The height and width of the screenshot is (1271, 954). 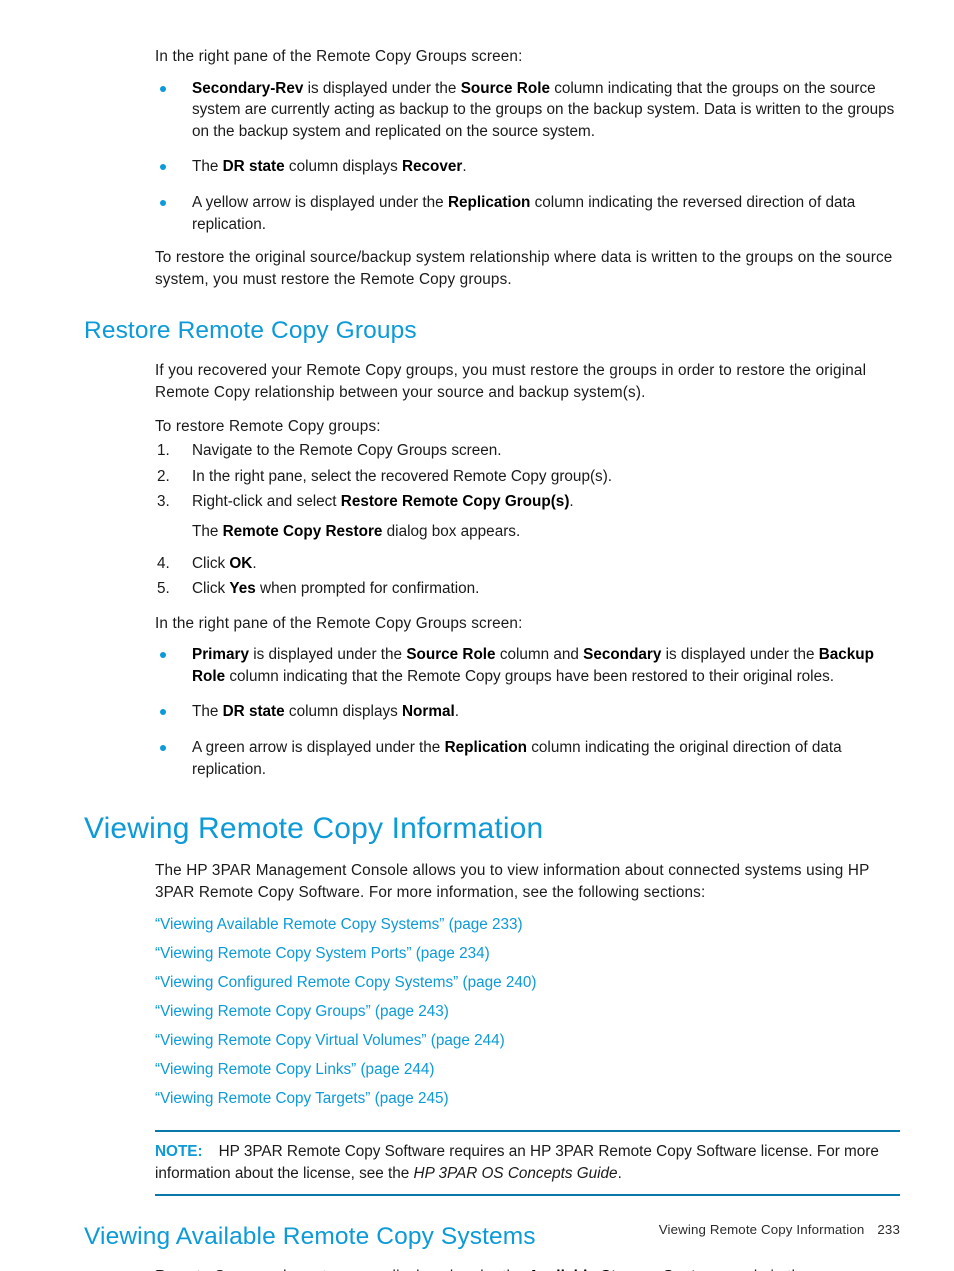 I want to click on bullet-list-item: The DR state column displays Normal., so click(x=492, y=712).